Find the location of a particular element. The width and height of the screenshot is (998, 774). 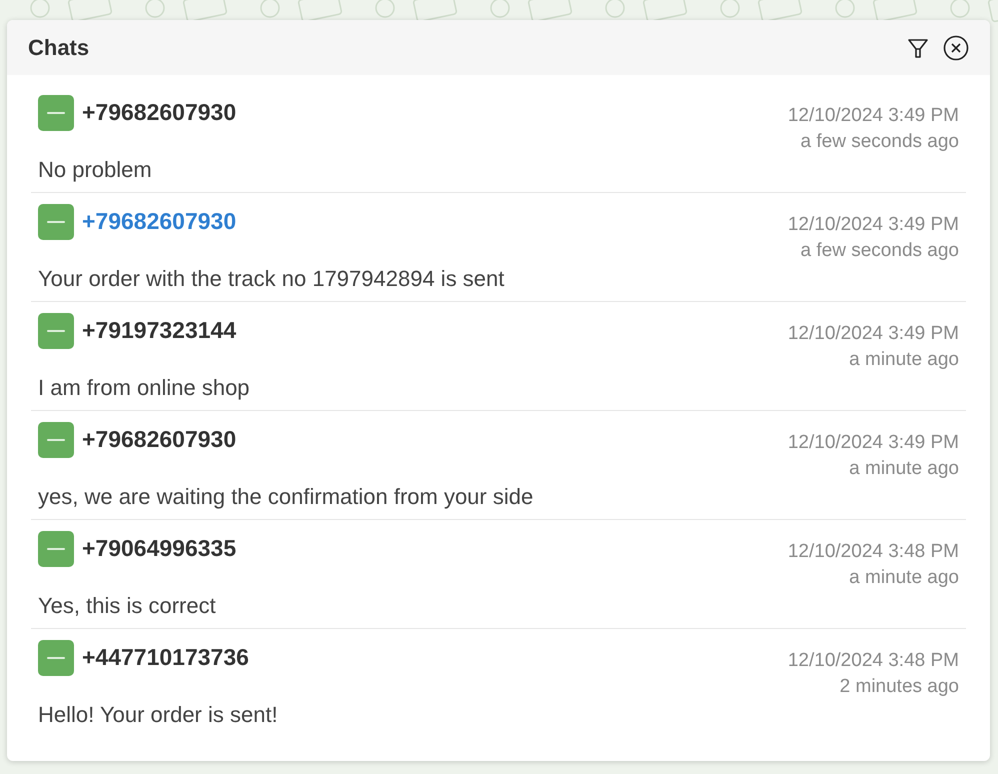

contact-phone: +79064996335 is located at coordinates (435, 548).